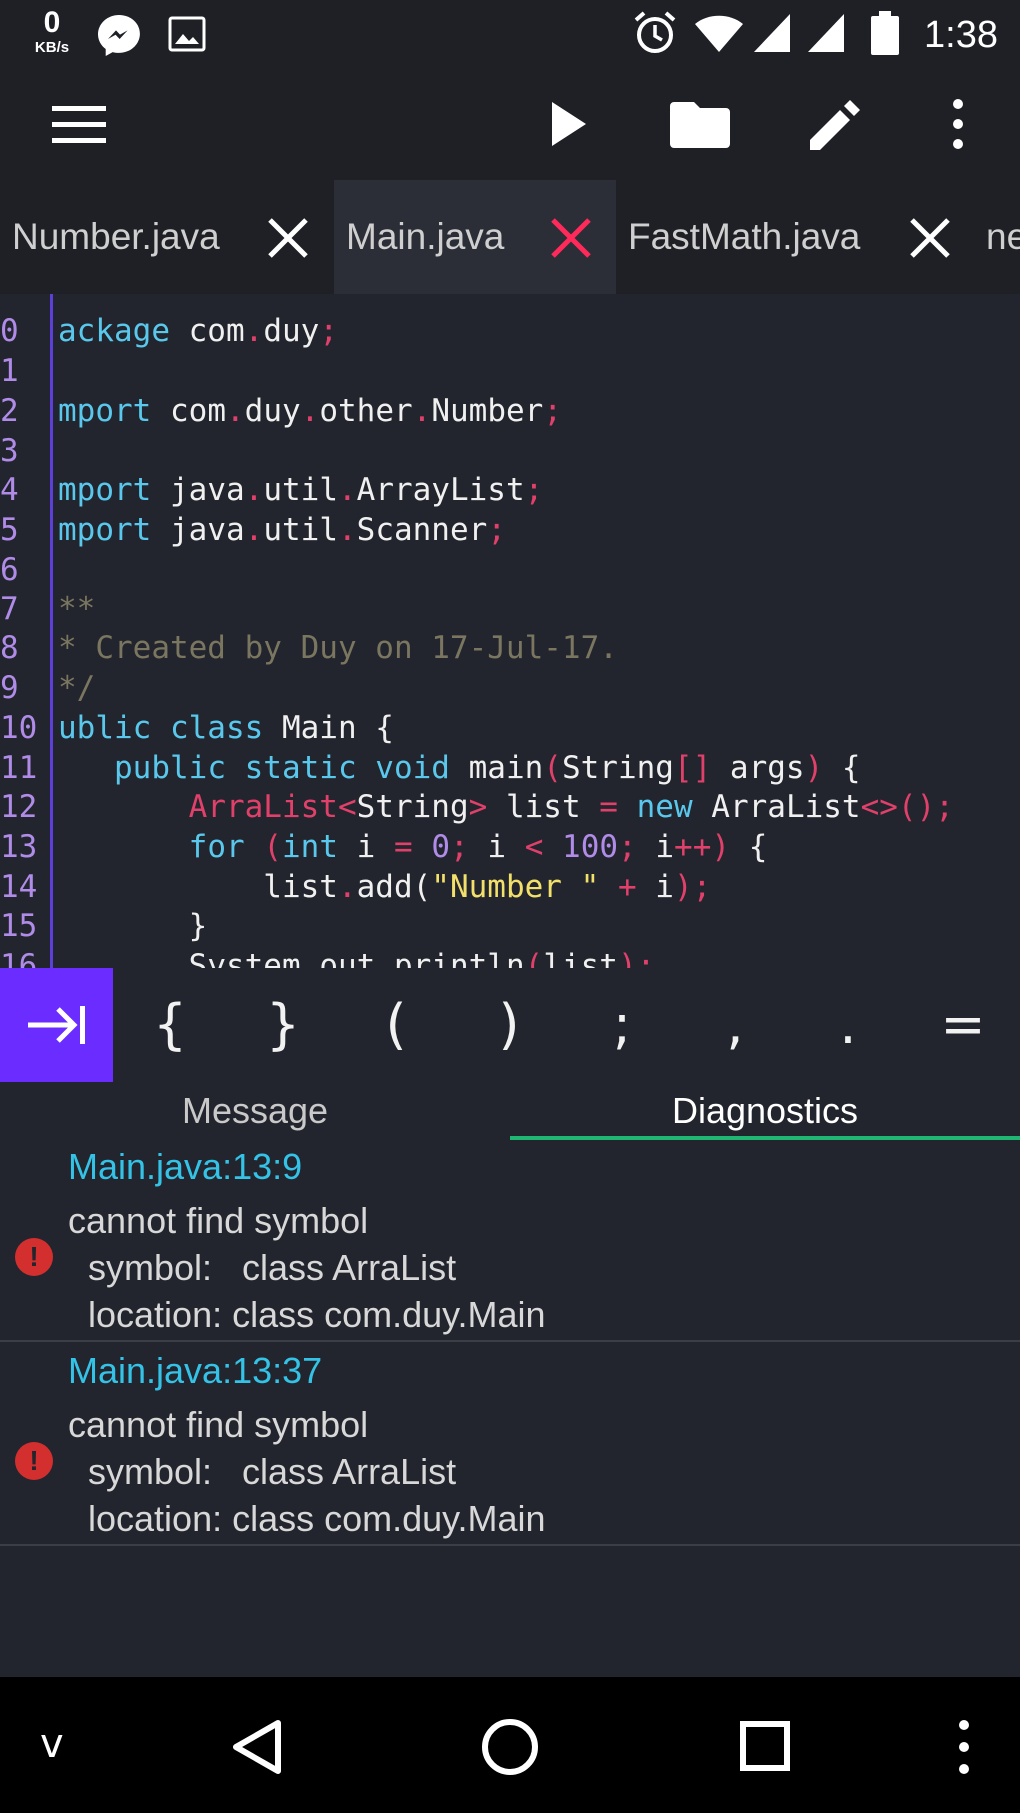  Describe the element at coordinates (385, 887) in the screenshot. I see `code-line: list.add("Number " + i);` at that location.